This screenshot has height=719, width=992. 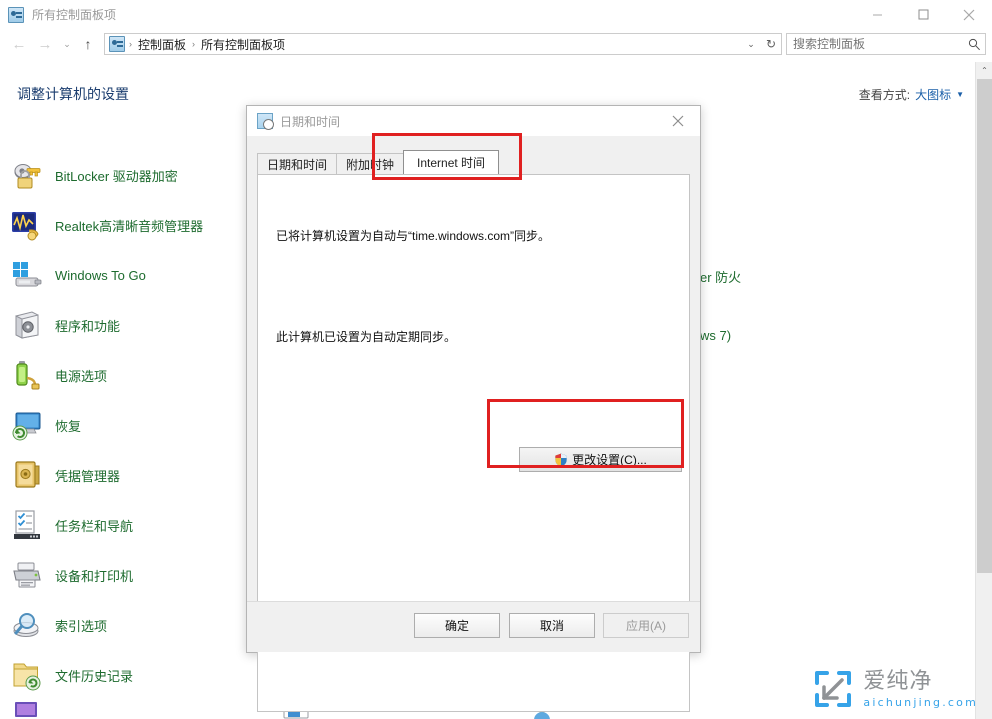 What do you see at coordinates (751, 44) in the screenshot?
I see `address-dropdown-icon: ⌄` at bounding box center [751, 44].